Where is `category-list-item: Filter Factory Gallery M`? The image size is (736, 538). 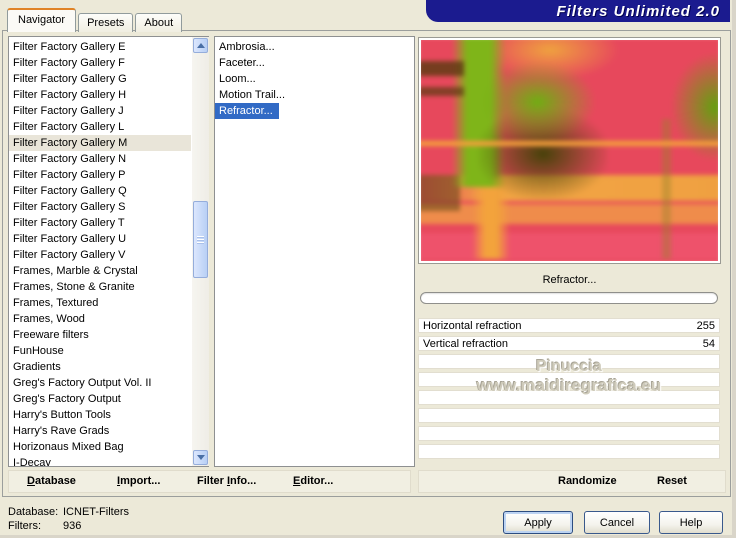
category-list-item: Filter Factory Gallery M is located at coordinates (100, 143).